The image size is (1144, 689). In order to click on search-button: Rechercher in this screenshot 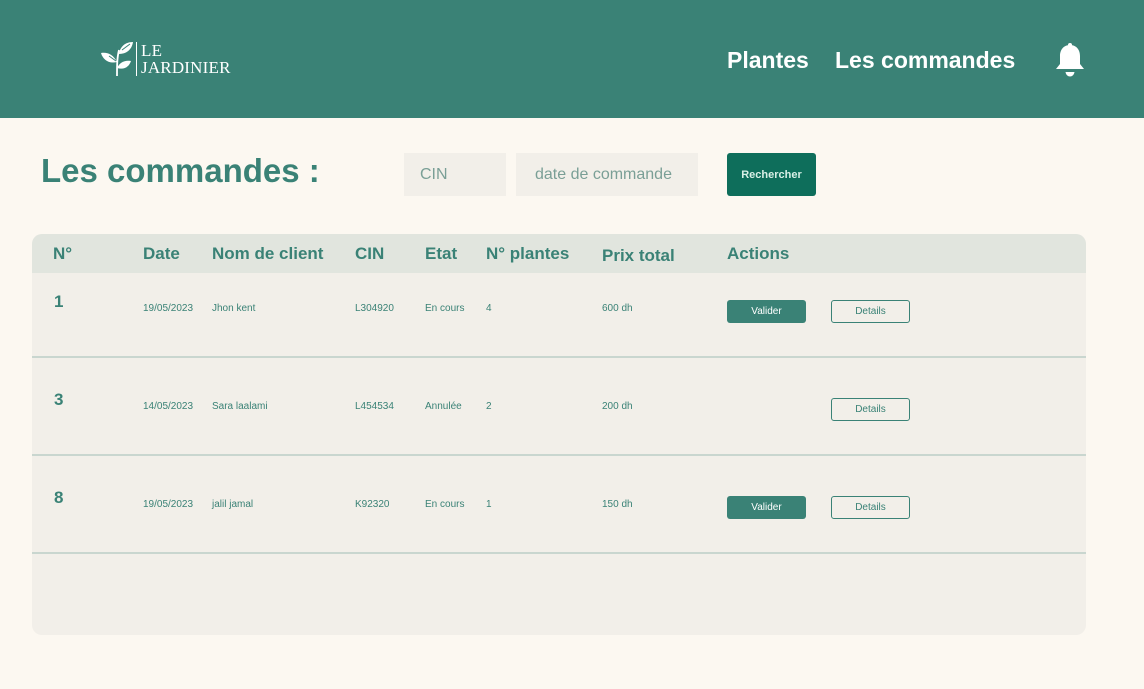, I will do `click(771, 174)`.